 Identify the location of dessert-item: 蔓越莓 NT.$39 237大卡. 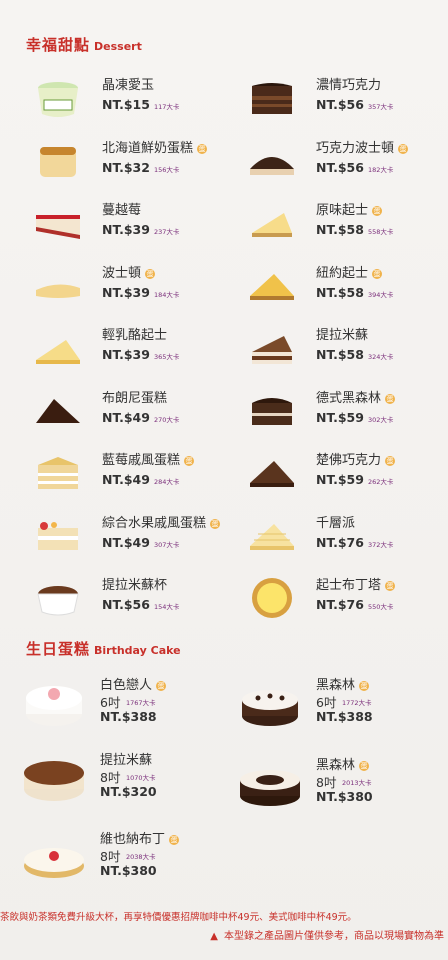
(140, 224).